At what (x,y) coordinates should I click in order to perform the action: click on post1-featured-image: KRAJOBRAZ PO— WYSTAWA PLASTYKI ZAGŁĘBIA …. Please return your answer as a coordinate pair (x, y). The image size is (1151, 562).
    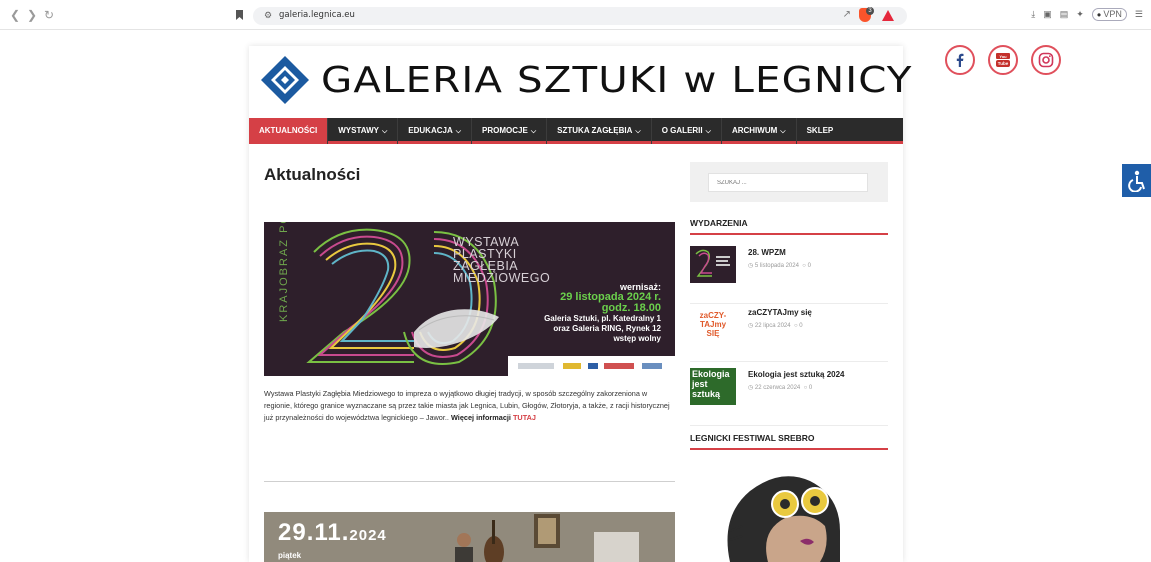
    Looking at the image, I should click on (469, 299).